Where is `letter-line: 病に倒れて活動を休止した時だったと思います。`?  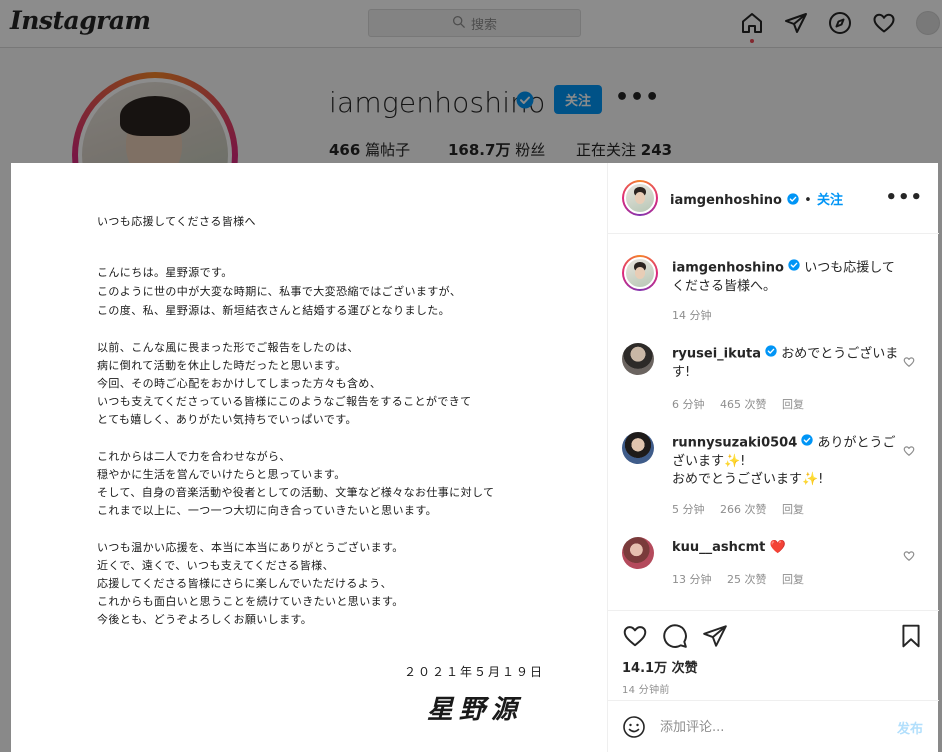
letter-line: 病に倒れて活動を休止した時だったと思います。 is located at coordinates (222, 365).